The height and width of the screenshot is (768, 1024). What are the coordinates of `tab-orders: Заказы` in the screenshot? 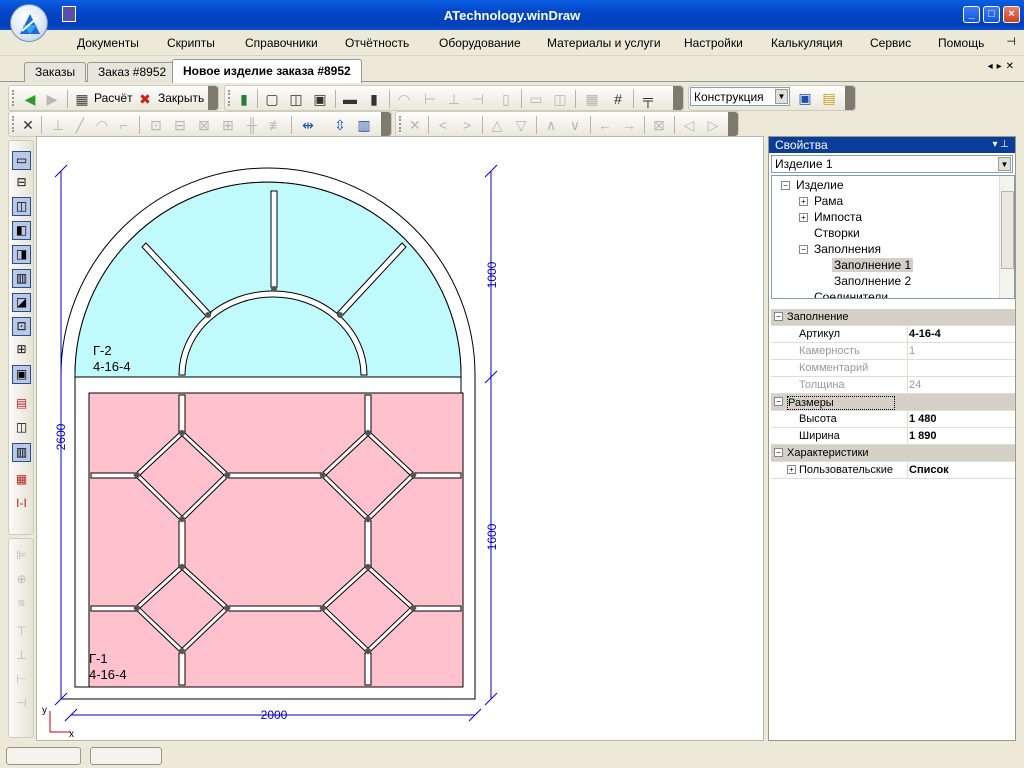 It's located at (55, 72).